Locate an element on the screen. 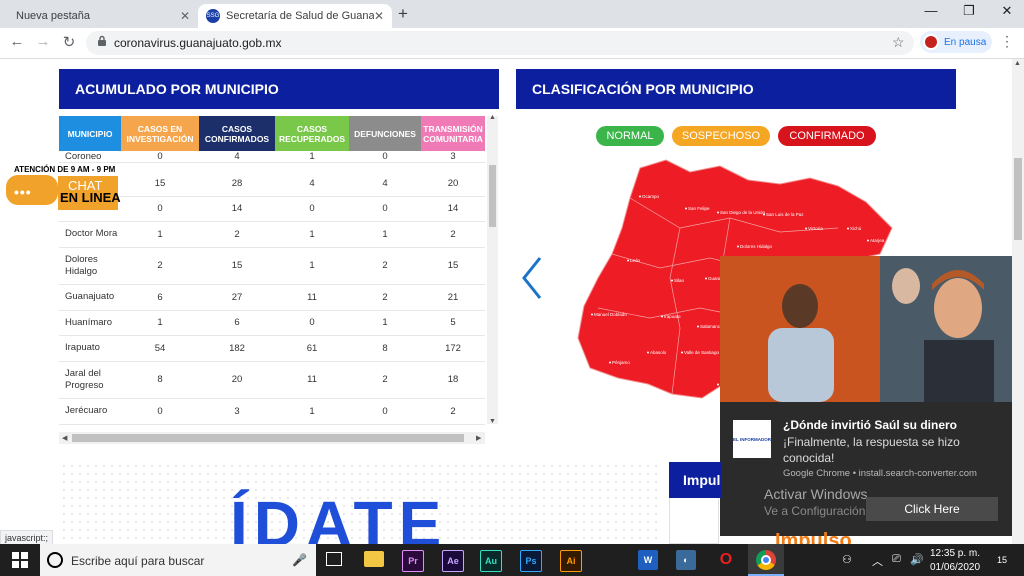  table-vertical-thumb is located at coordinates (492, 196).